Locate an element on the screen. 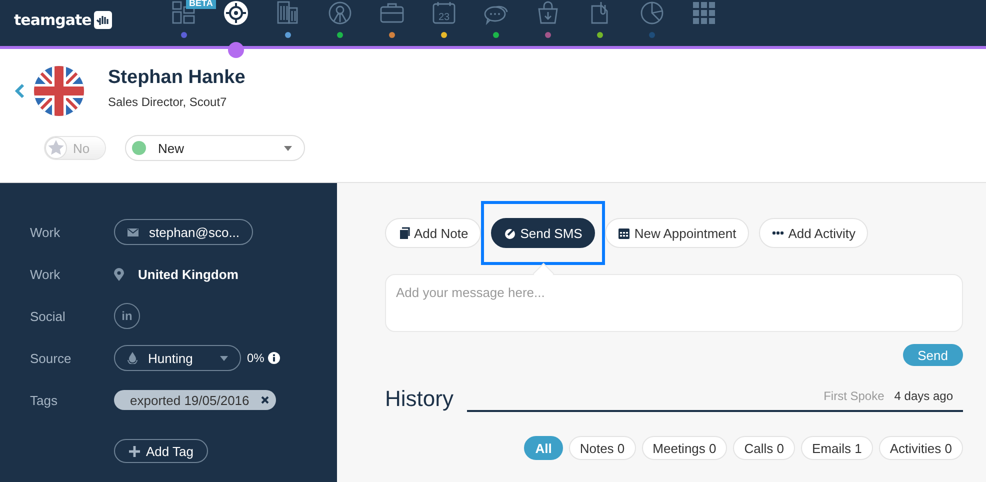 This screenshot has height=482, width=986. field-label: Tags is located at coordinates (44, 400).